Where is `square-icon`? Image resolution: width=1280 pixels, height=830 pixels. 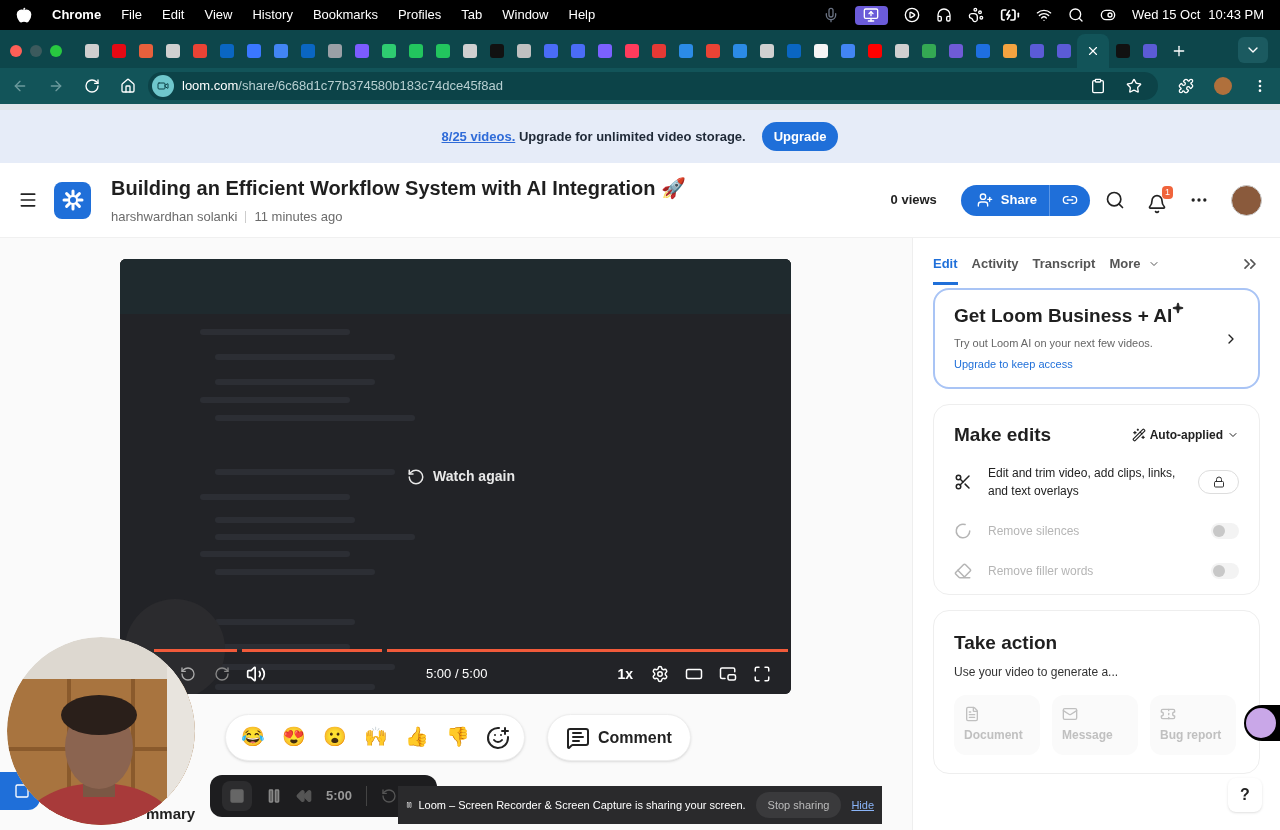
square-icon is located at coordinates (22, 791).